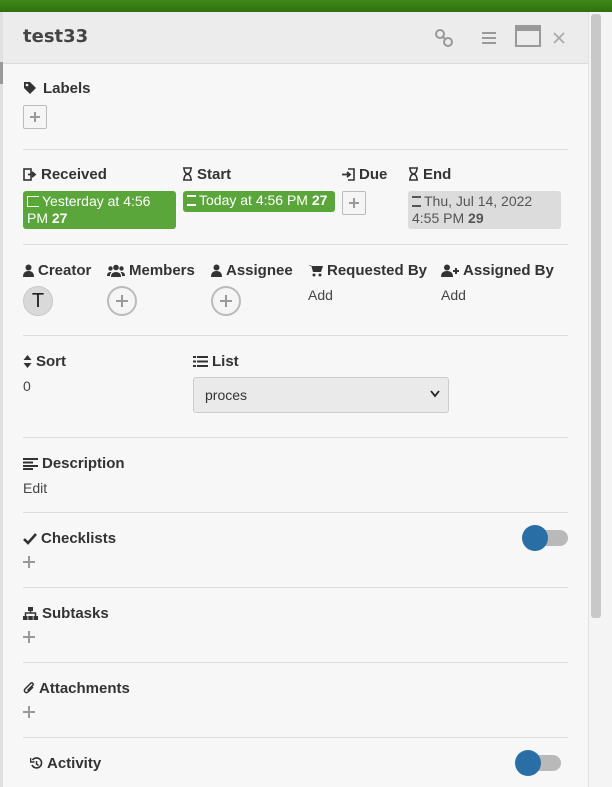  Describe the element at coordinates (55, 36) in the screenshot. I see `card-title: test33` at that location.